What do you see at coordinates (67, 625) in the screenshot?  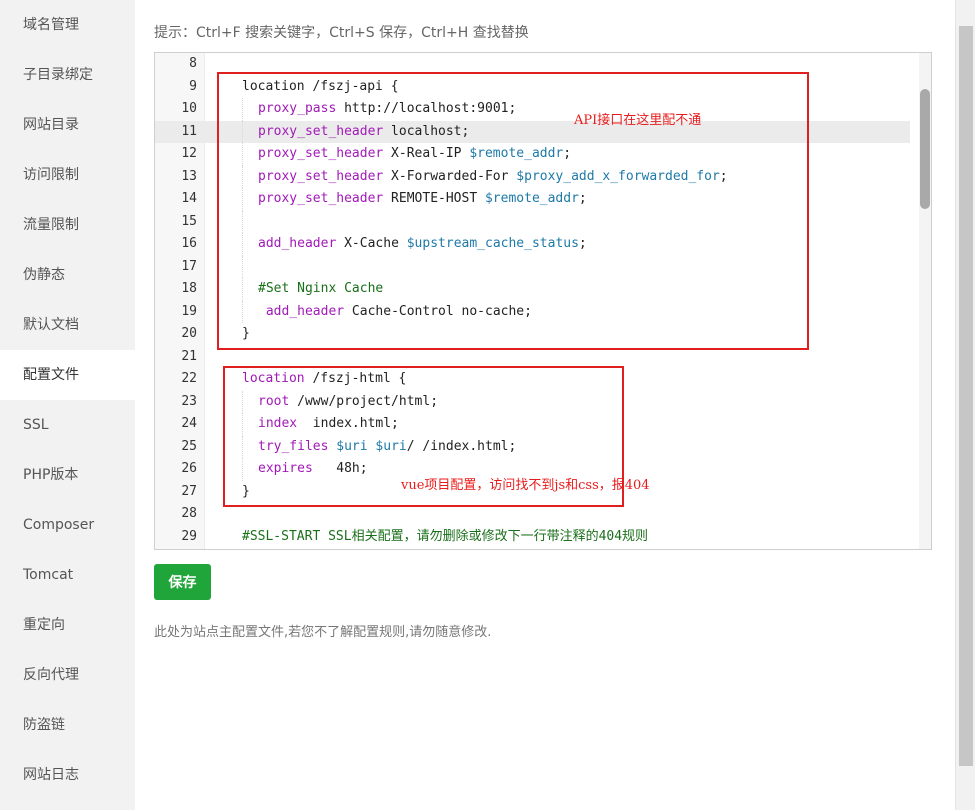 I see `sidebar-item: 重定向` at bounding box center [67, 625].